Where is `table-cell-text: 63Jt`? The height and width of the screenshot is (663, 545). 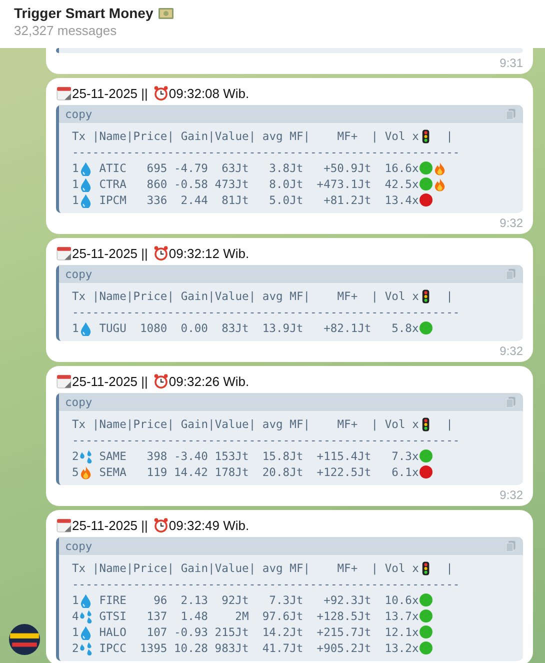
table-cell-text: 63Jt is located at coordinates (234, 168).